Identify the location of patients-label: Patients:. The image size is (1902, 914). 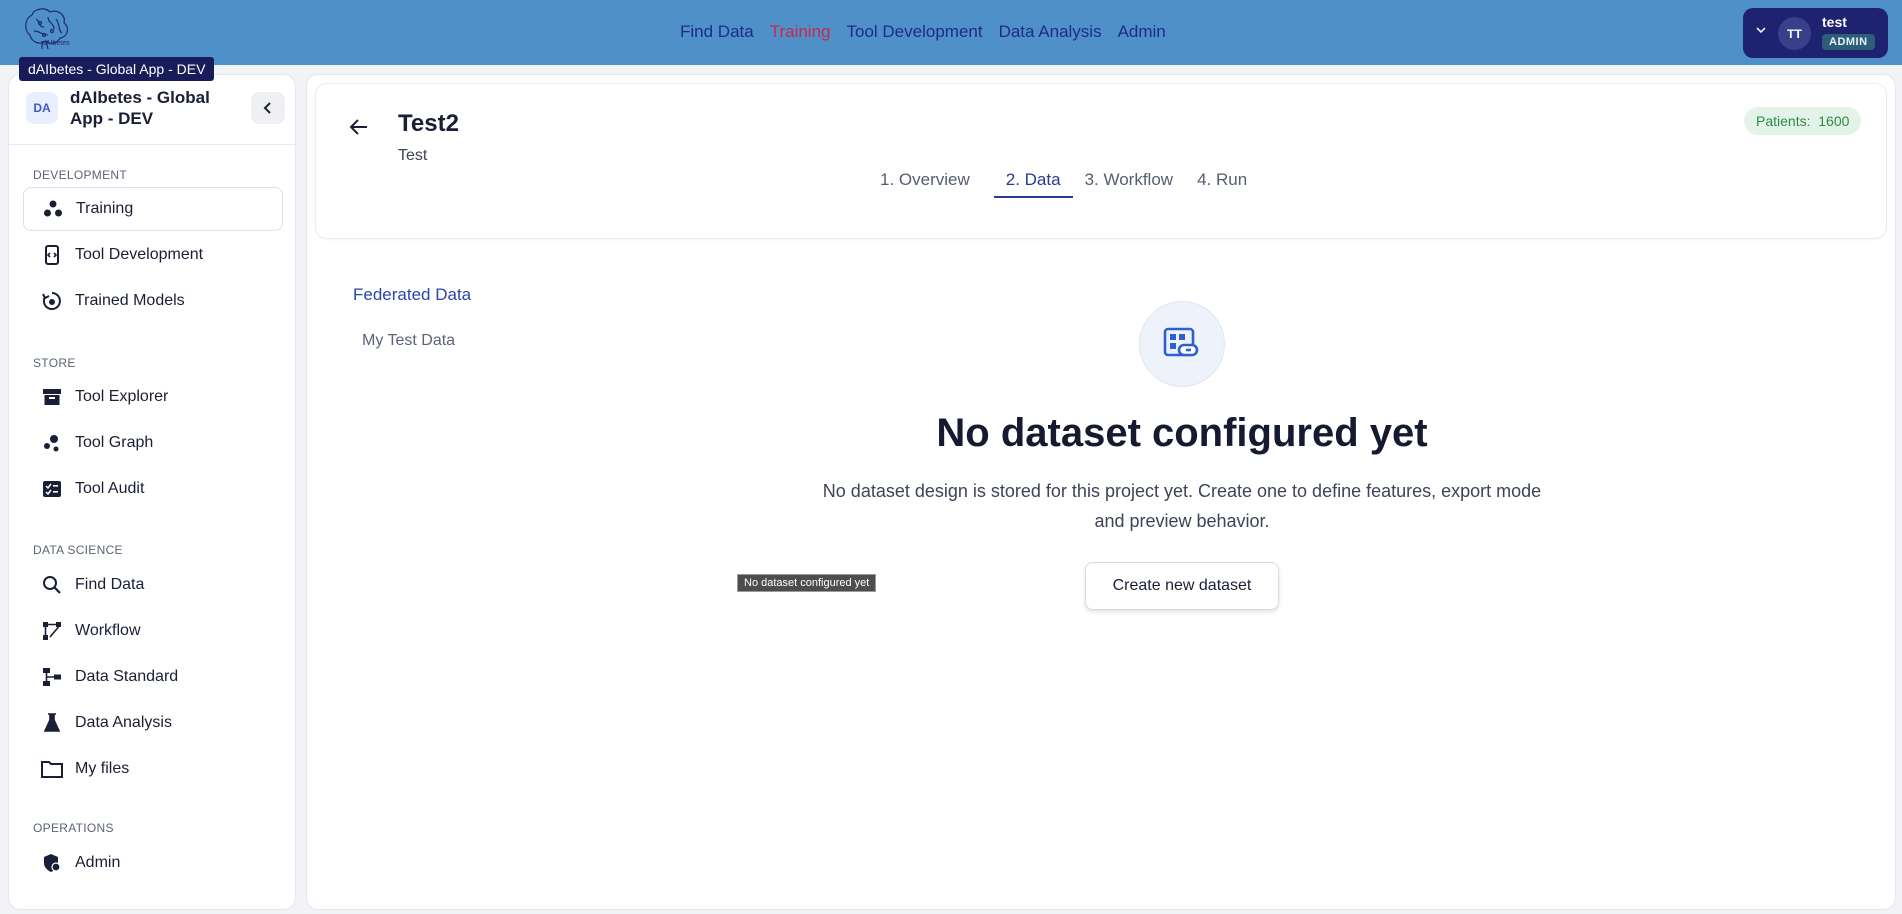
(1783, 121).